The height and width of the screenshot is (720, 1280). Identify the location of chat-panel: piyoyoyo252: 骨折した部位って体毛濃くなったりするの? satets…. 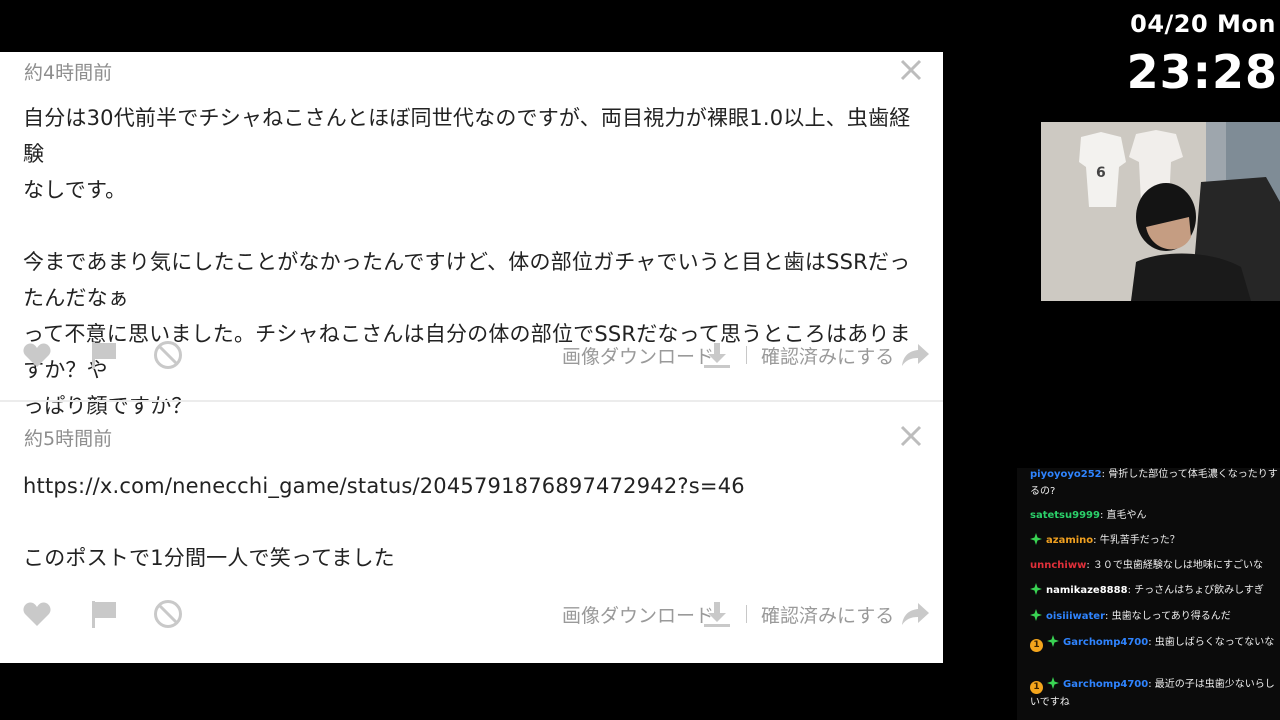
(1148, 594).